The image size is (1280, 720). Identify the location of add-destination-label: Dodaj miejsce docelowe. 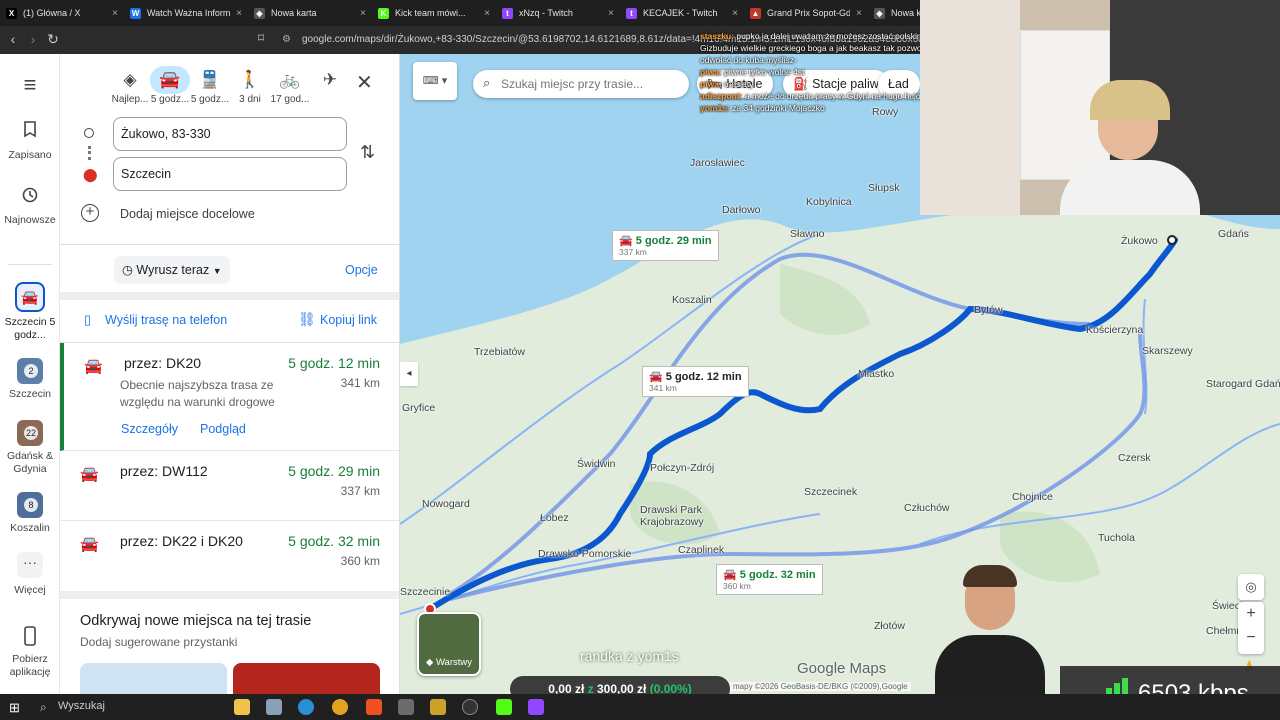
(187, 214).